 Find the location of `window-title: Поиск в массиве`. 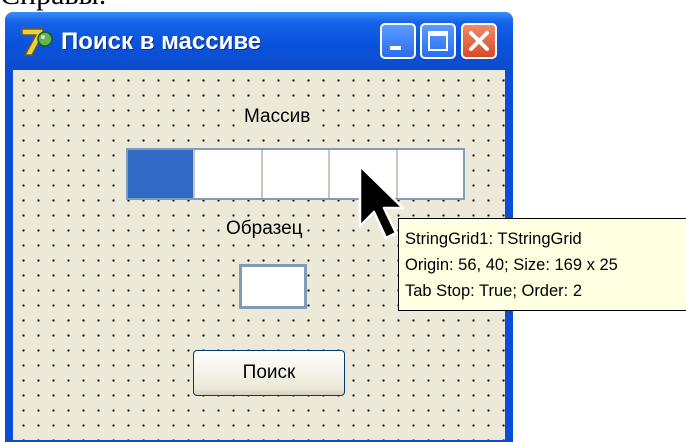

window-title: Поиск в массиве is located at coordinates (161, 41).